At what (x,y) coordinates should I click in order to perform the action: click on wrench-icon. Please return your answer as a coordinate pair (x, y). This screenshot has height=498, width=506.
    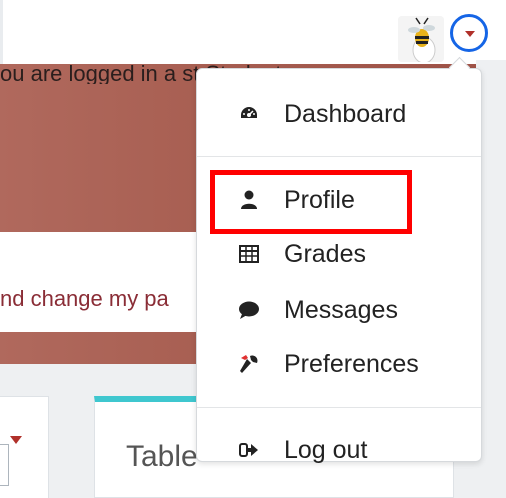
    Looking at the image, I should click on (249, 364).